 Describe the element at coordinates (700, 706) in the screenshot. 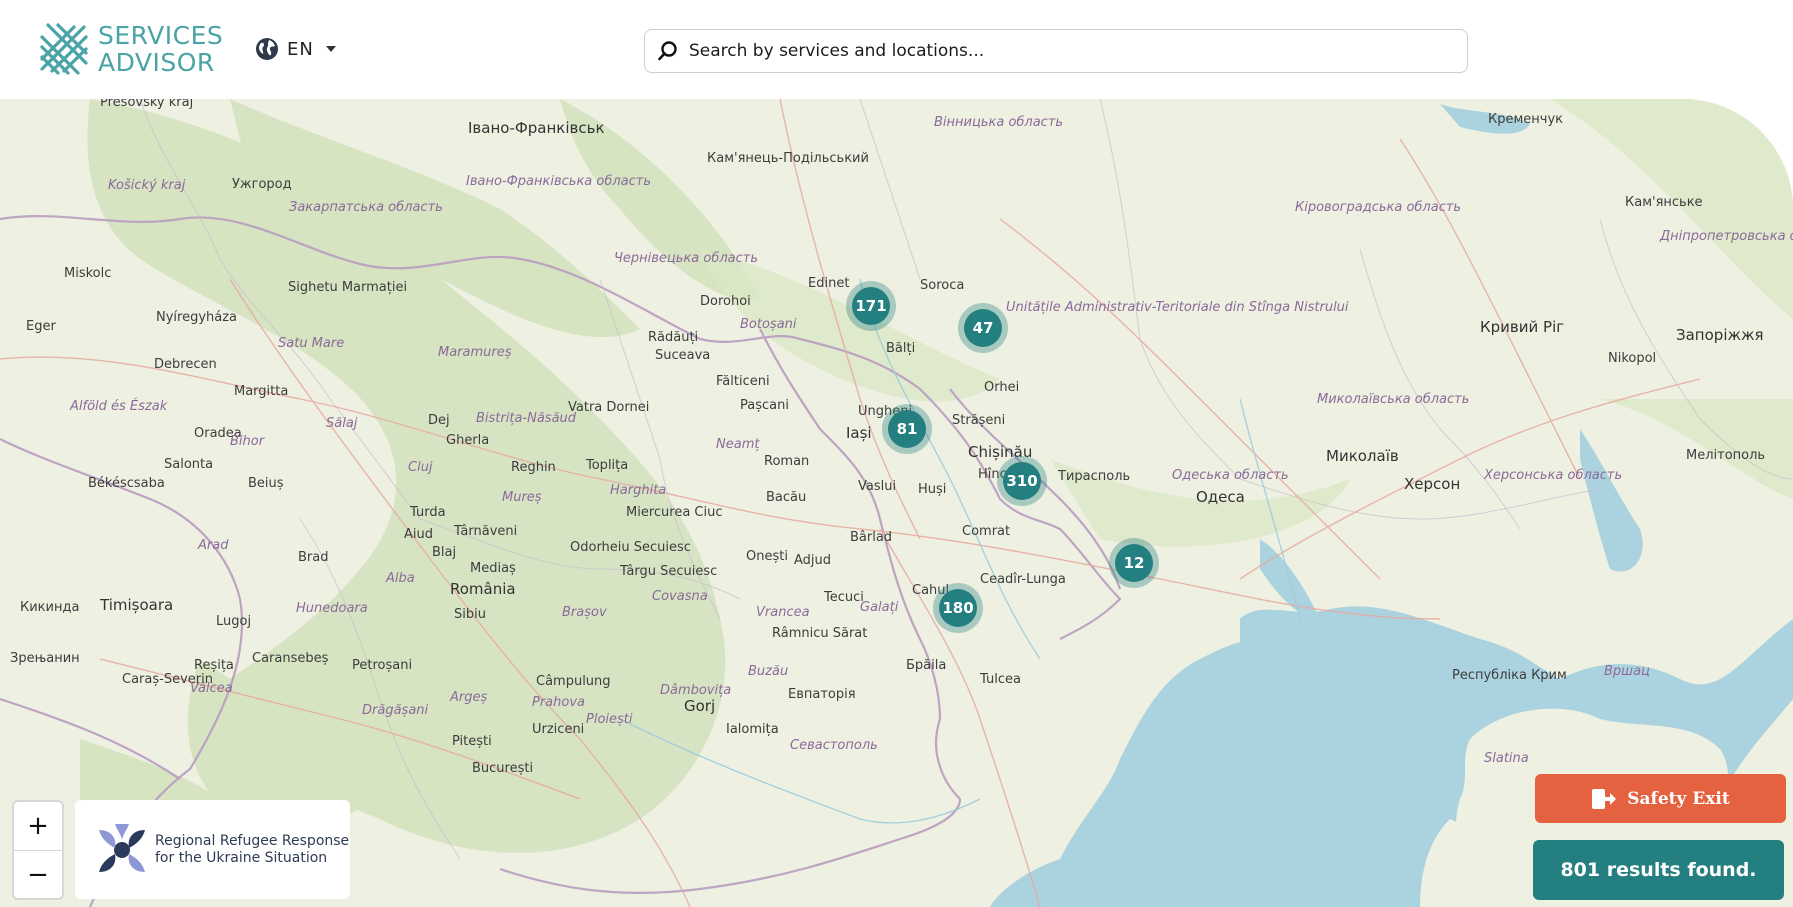

I see `place-label: Gorj` at that location.